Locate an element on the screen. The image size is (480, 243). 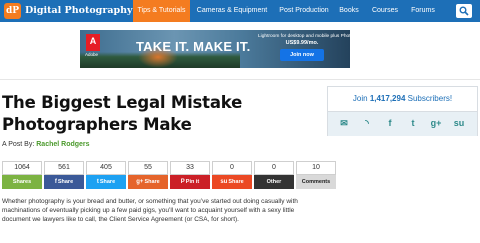
total-shares-label: Shares is located at coordinates (22, 182).